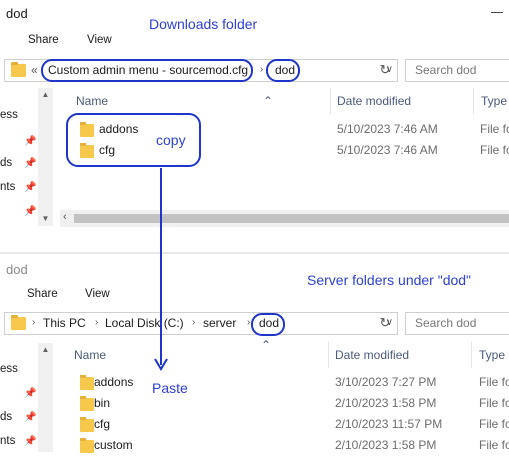 The image size is (509, 458). Describe the element at coordinates (64, 323) in the screenshot. I see `breadcrumb-item: This PC` at that location.